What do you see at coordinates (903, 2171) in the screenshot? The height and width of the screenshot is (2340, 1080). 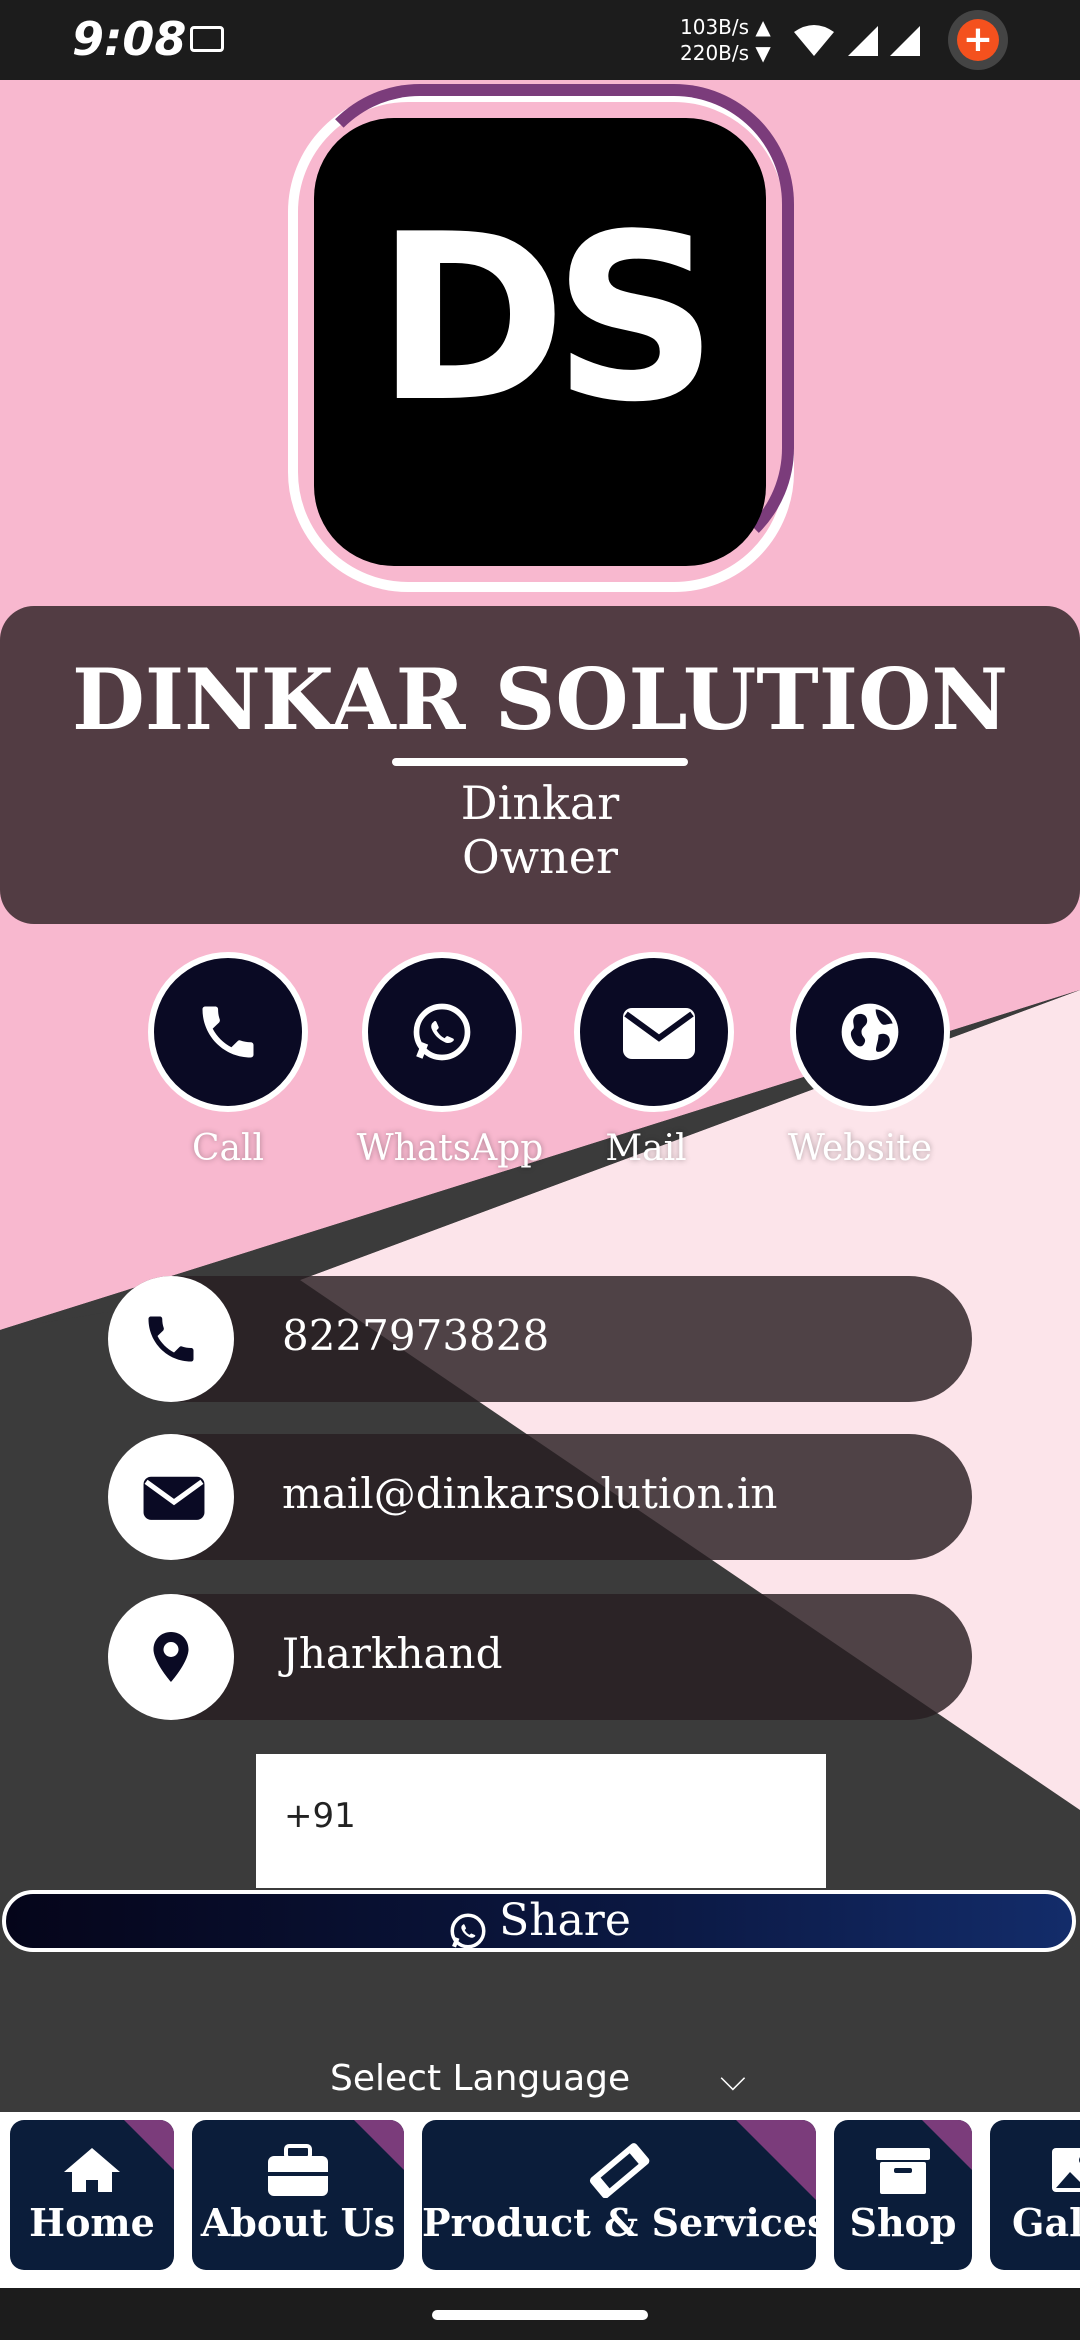 I see `archive-icon` at bounding box center [903, 2171].